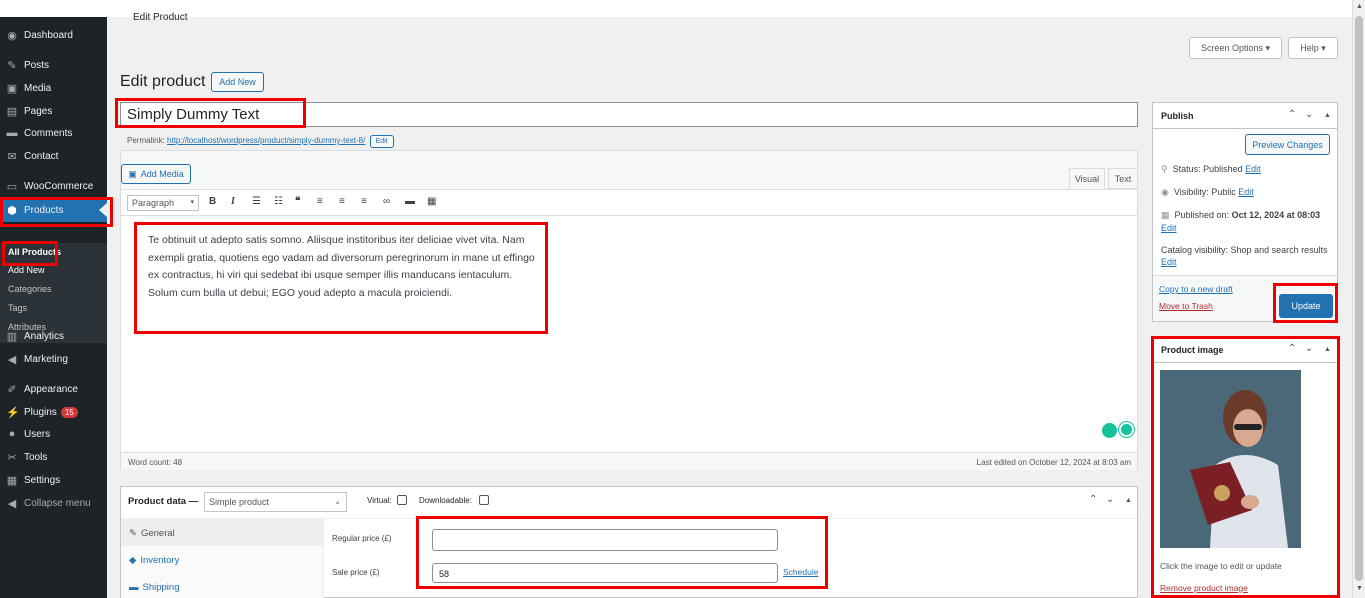 Image resolution: width=1365 pixels, height=598 pixels. What do you see at coordinates (12, 503) in the screenshot?
I see `collapse-icon: ◀` at bounding box center [12, 503].